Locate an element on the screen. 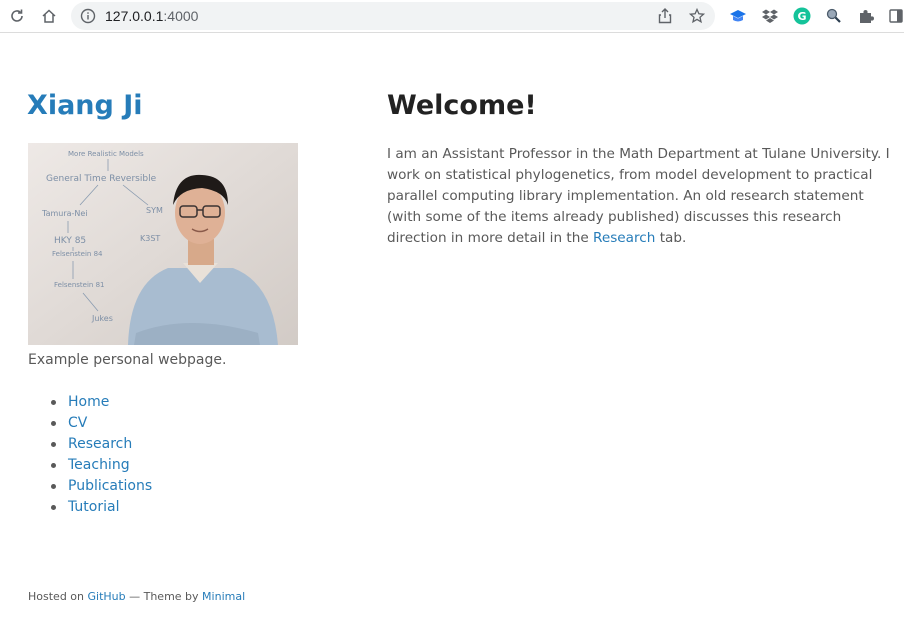 This screenshot has height=617, width=904. dropbox-icon is located at coordinates (770, 16).